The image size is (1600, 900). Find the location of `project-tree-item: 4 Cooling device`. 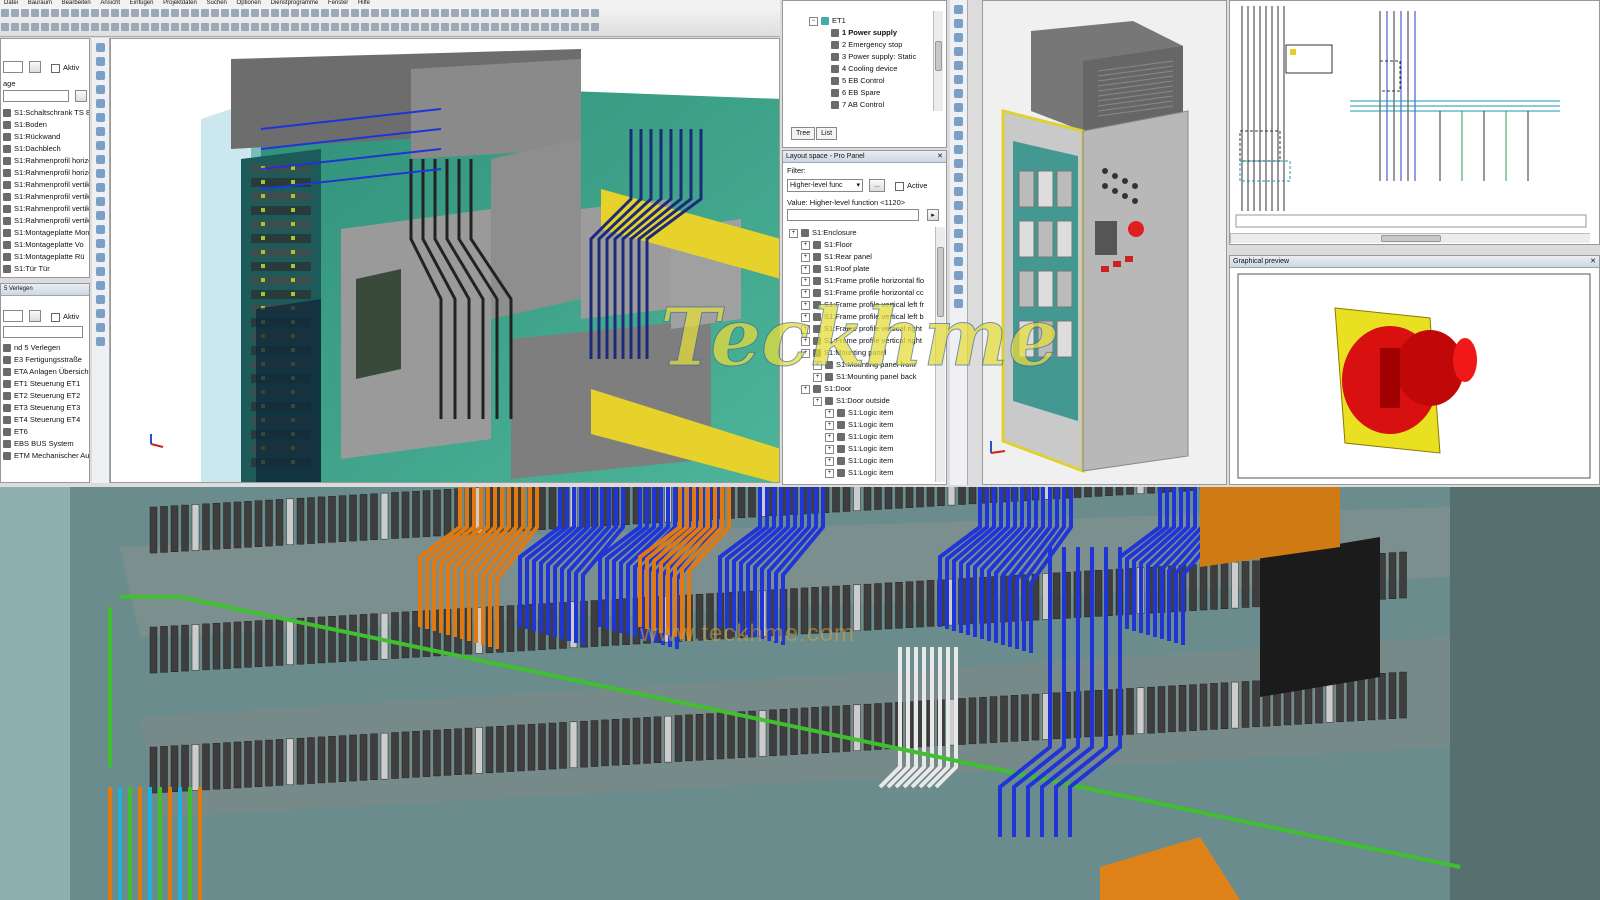

project-tree-item: 4 Cooling device is located at coordinates (888, 69).